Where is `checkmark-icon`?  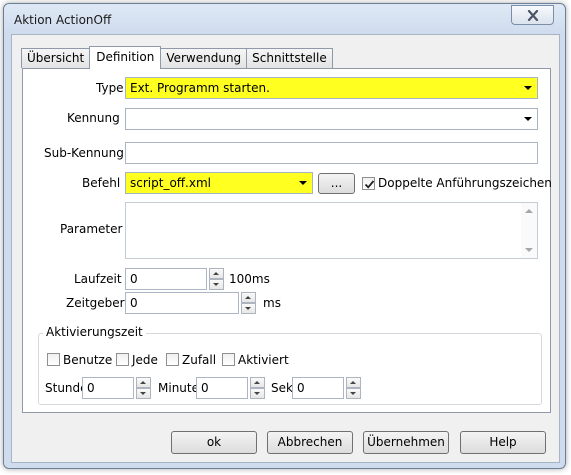 checkmark-icon is located at coordinates (369, 184).